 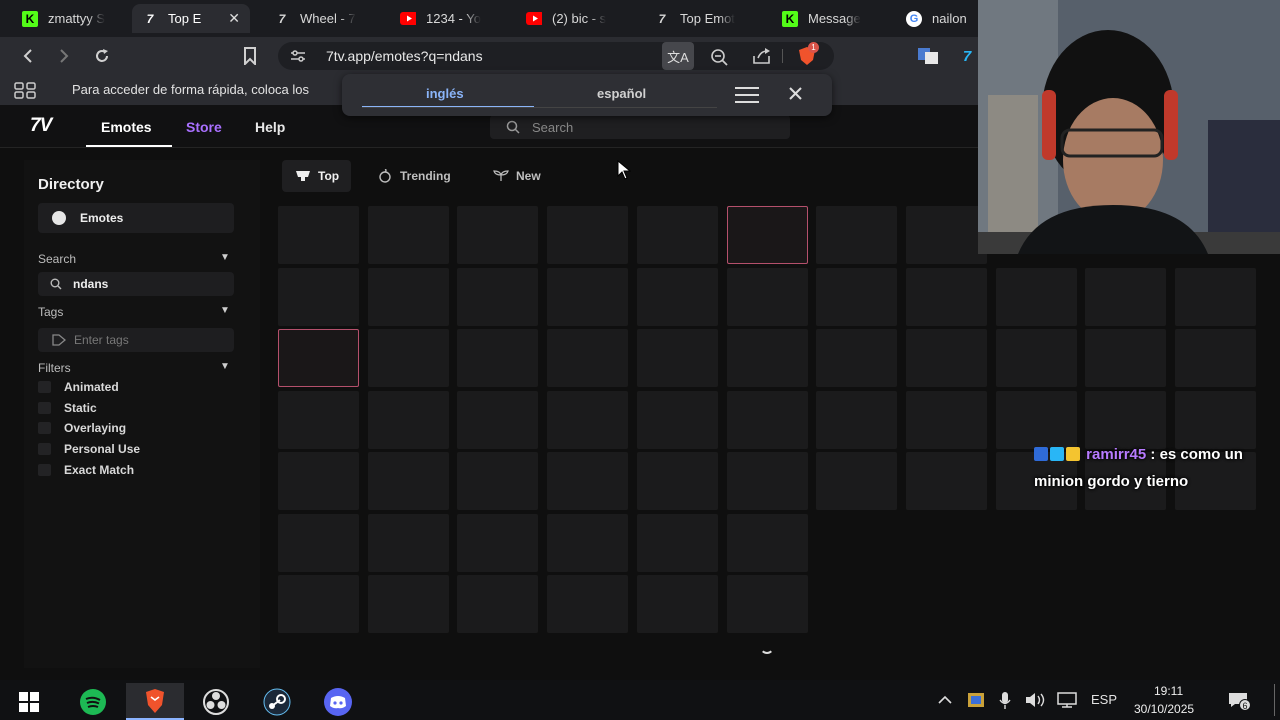 I want to click on tab-top: Top, so click(x=317, y=176).